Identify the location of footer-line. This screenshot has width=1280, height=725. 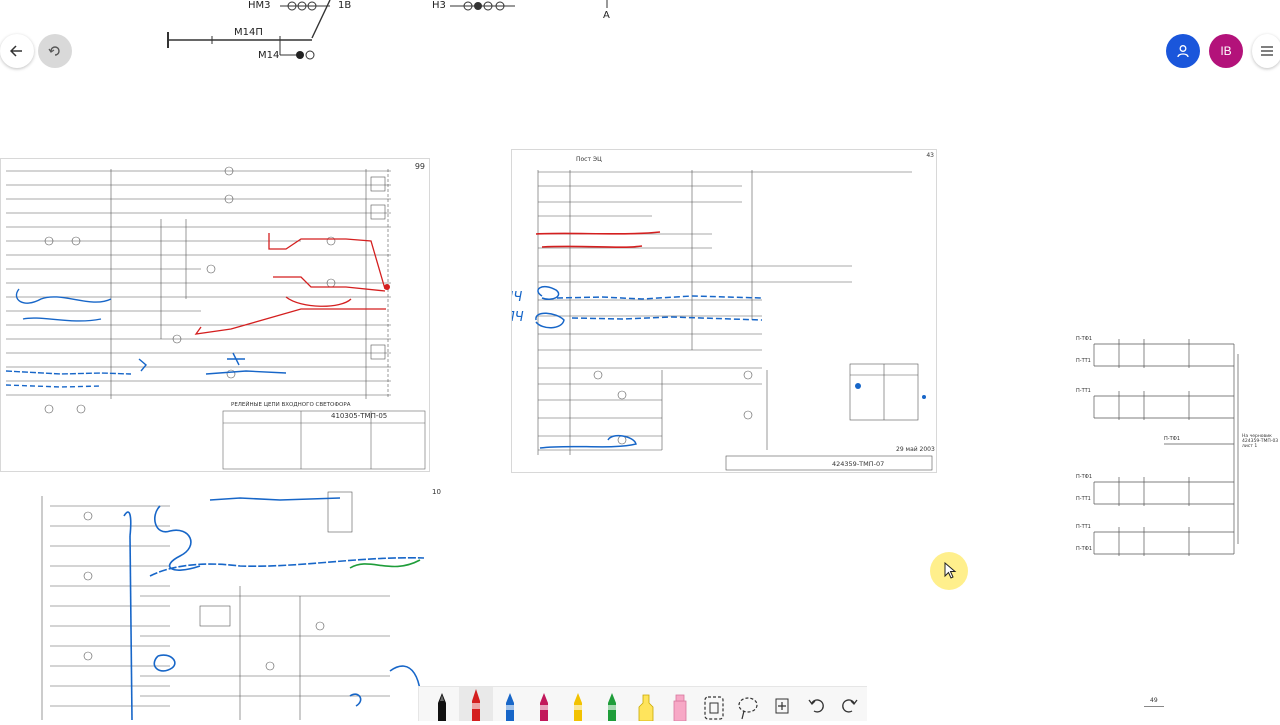
(1154, 706).